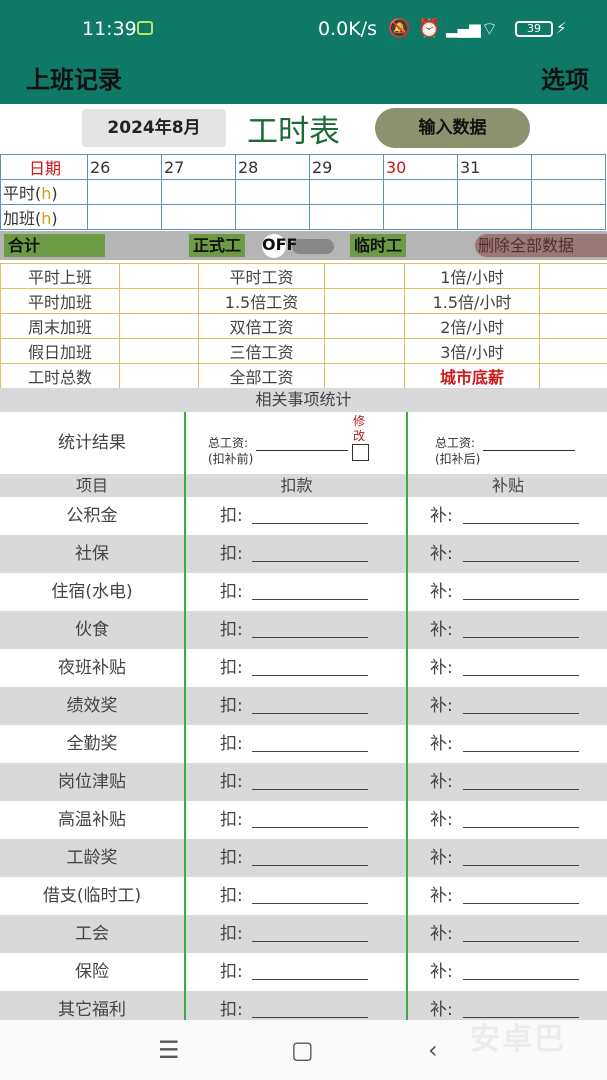 Image resolution: width=607 pixels, height=1080 pixels. Describe the element at coordinates (169, 1050) in the screenshot. I see `menu-icon: ☰` at that location.